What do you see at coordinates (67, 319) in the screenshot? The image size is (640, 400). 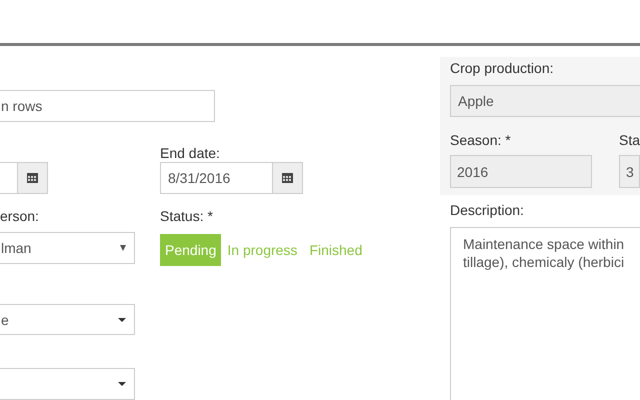 I see `dropdown-select: e` at bounding box center [67, 319].